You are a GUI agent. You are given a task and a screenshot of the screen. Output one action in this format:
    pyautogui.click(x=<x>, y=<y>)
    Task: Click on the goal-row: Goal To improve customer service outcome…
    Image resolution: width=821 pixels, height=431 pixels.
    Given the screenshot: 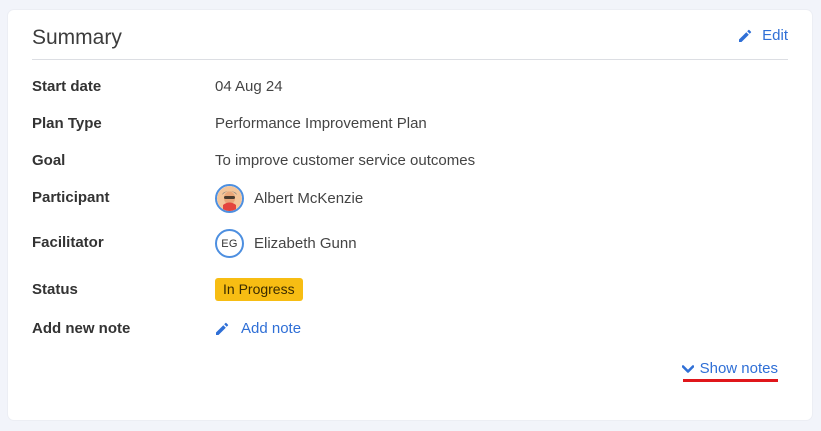 What is the action you would take?
    pyautogui.click(x=410, y=160)
    